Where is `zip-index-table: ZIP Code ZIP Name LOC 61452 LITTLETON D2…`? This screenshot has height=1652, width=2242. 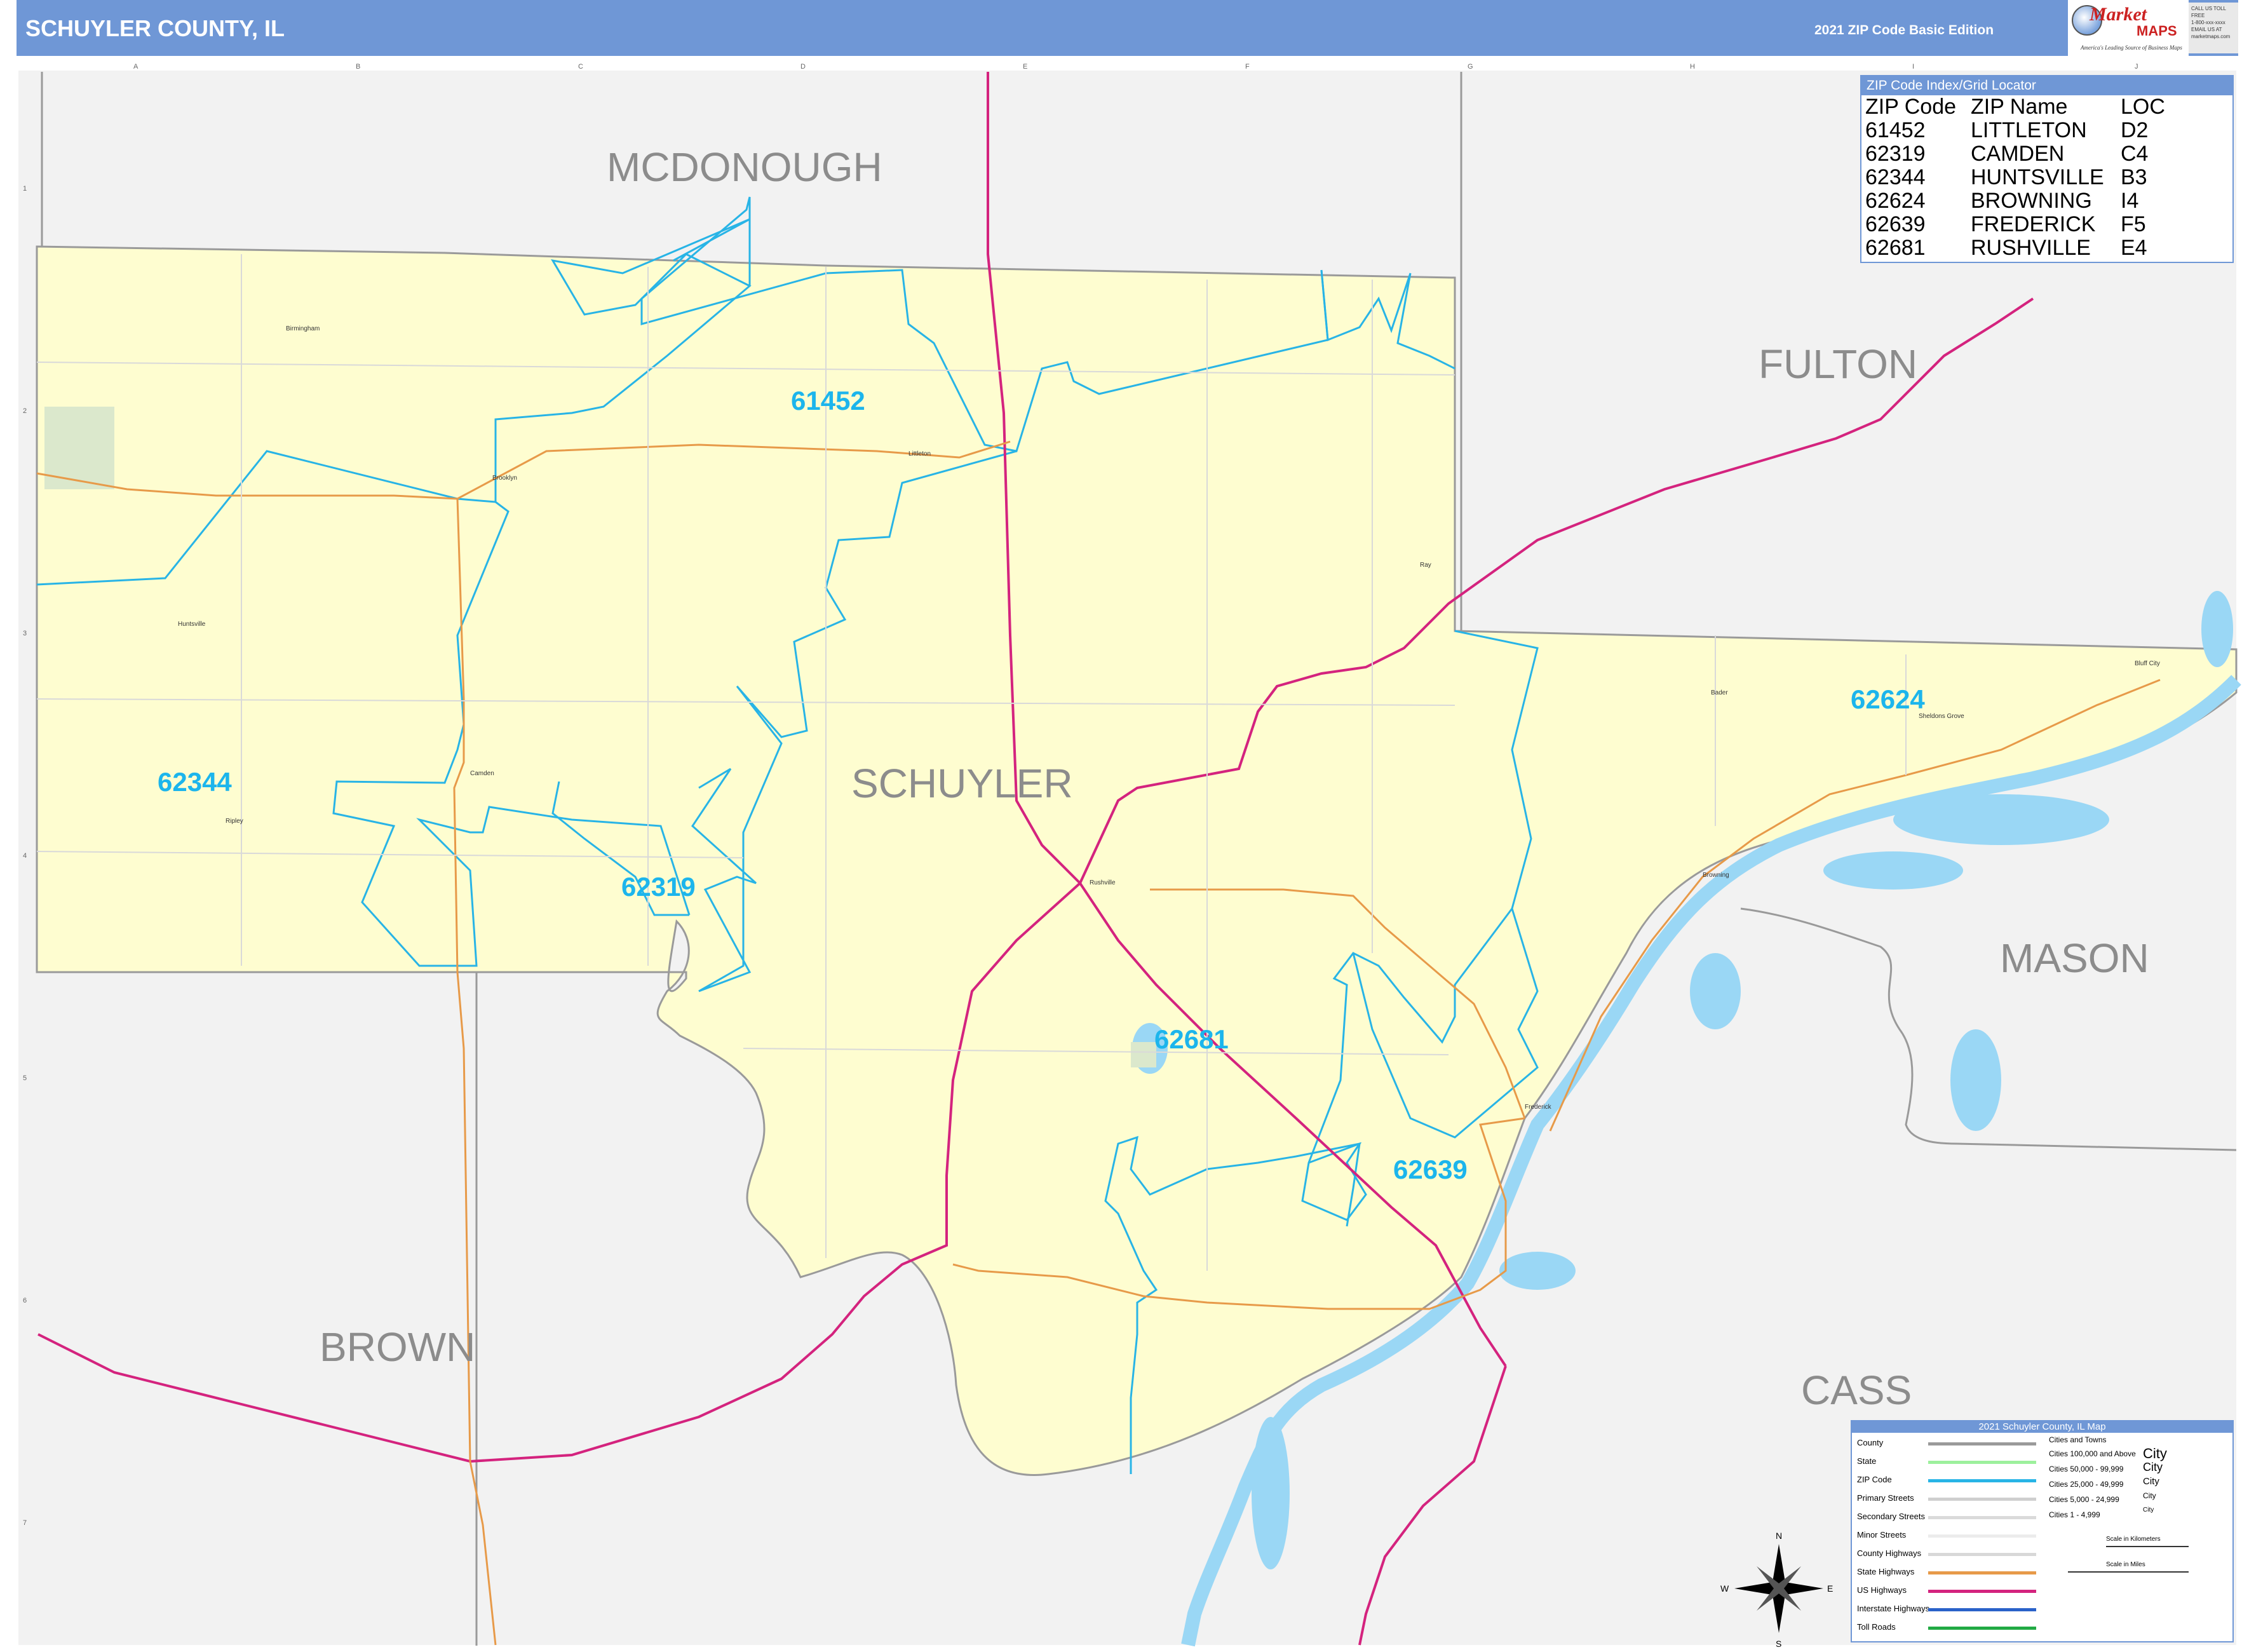 zip-index-table: ZIP Code ZIP Name LOC 61452 LITTLETON D2… is located at coordinates (2013, 177).